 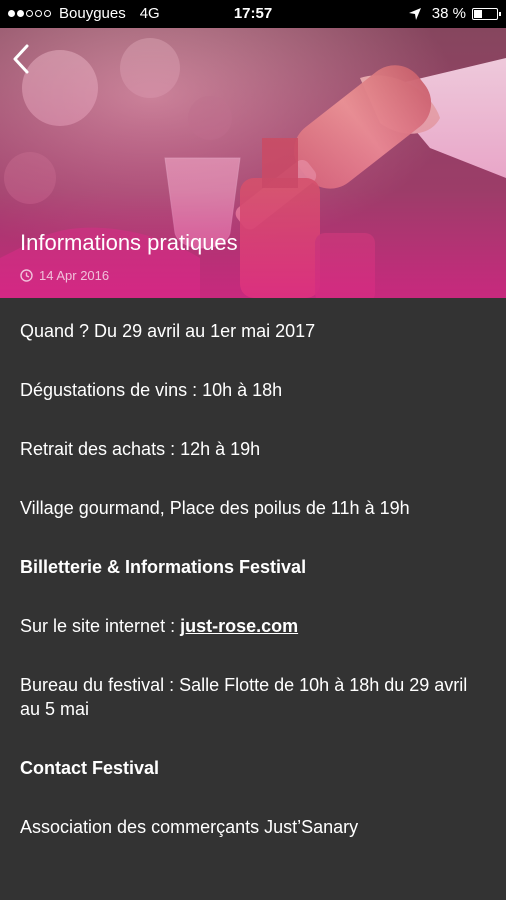 I want to click on website-link: just-rose.com, so click(x=239, y=626).